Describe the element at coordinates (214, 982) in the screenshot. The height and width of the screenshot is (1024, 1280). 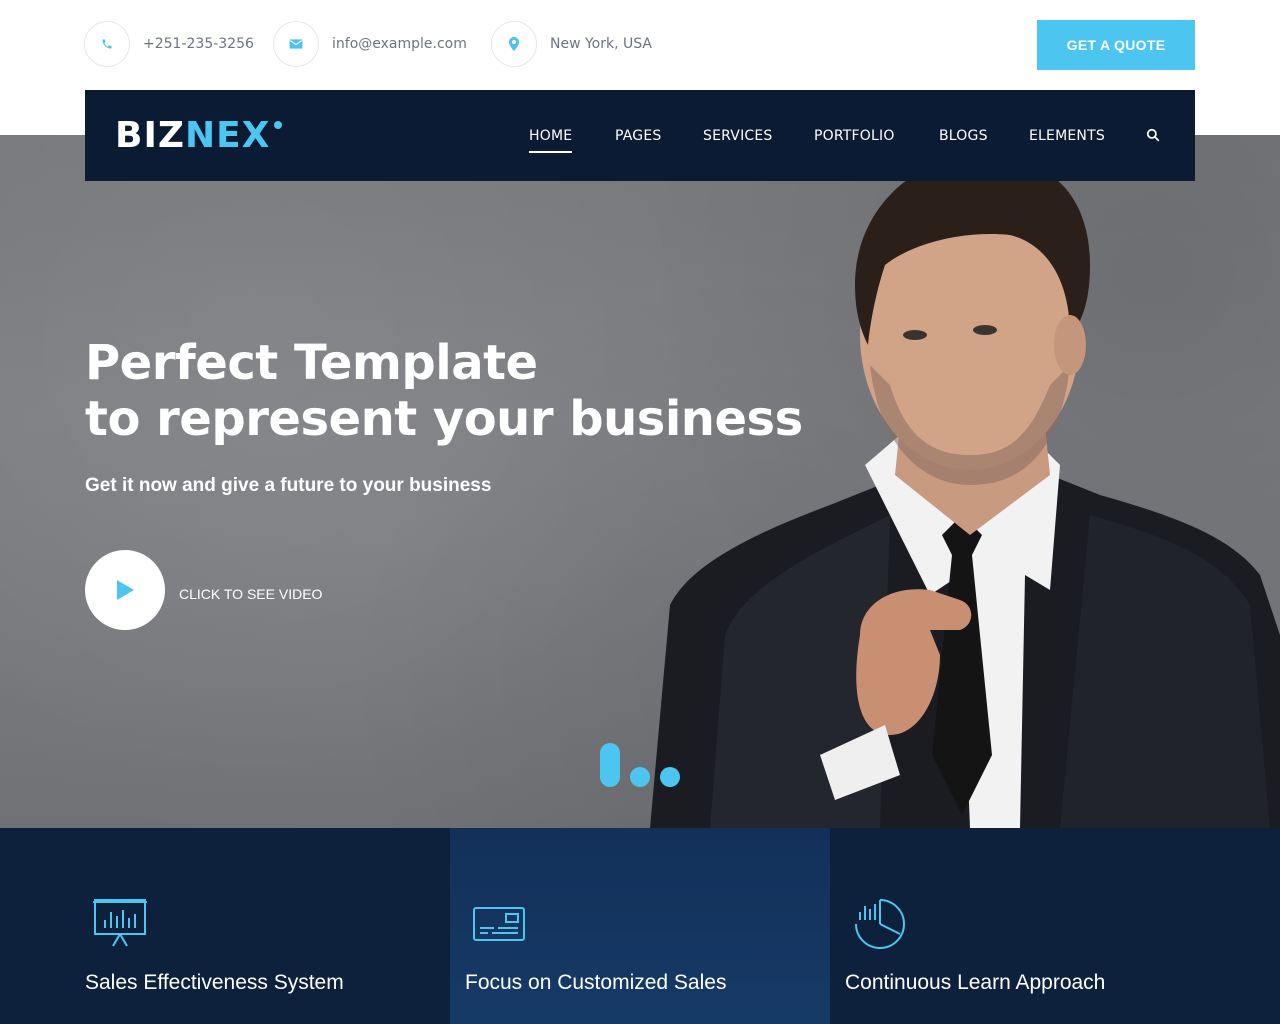
I see `feature-title: Sales Effectiveness System` at that location.